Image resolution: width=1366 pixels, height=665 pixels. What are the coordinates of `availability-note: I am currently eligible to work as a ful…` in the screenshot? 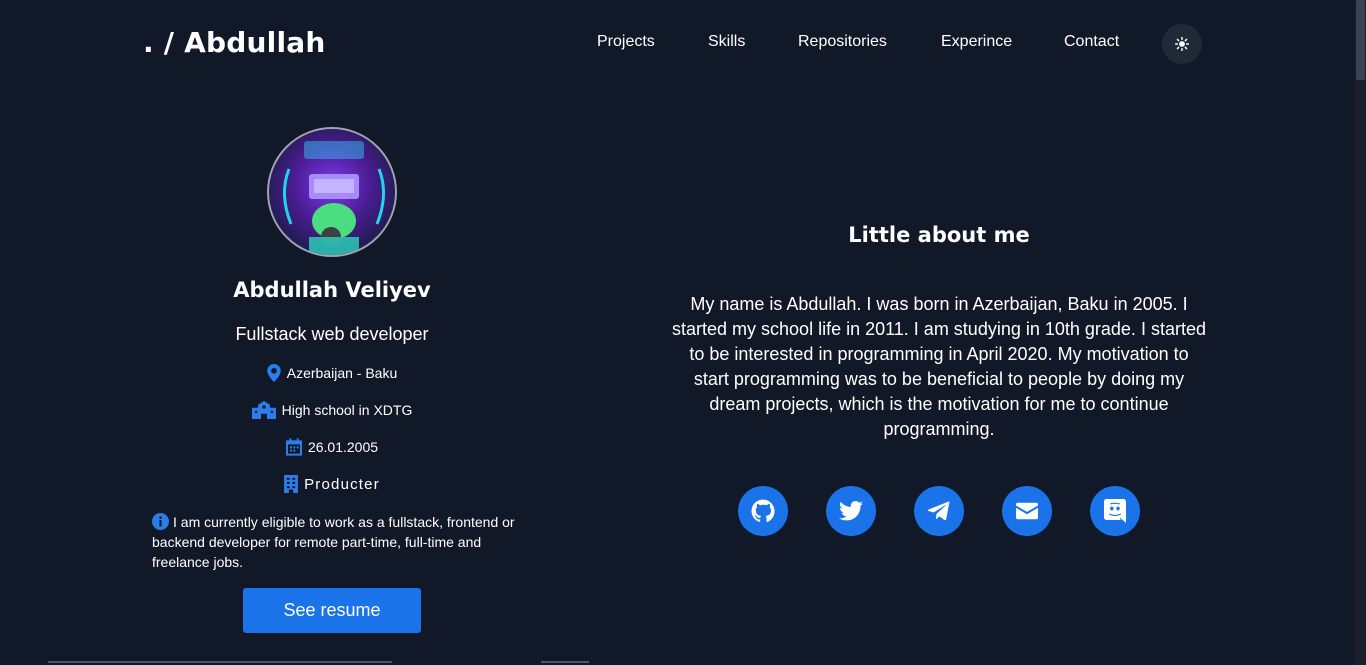 It's located at (337, 542).